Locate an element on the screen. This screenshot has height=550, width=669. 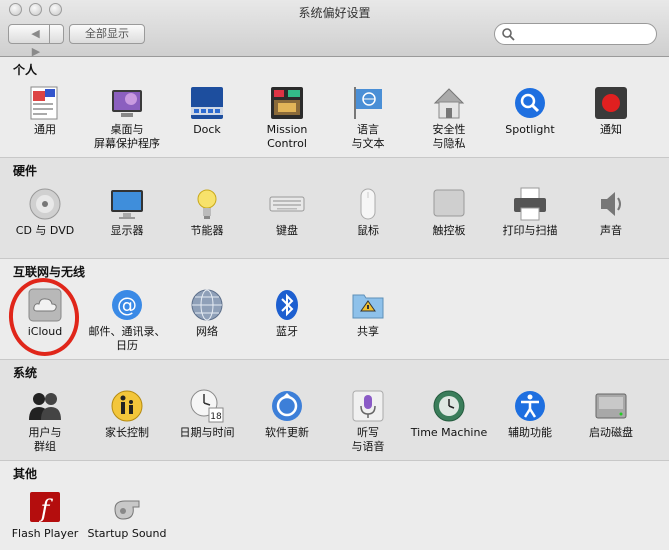
trackpad-icon is located at coordinates (449, 204).